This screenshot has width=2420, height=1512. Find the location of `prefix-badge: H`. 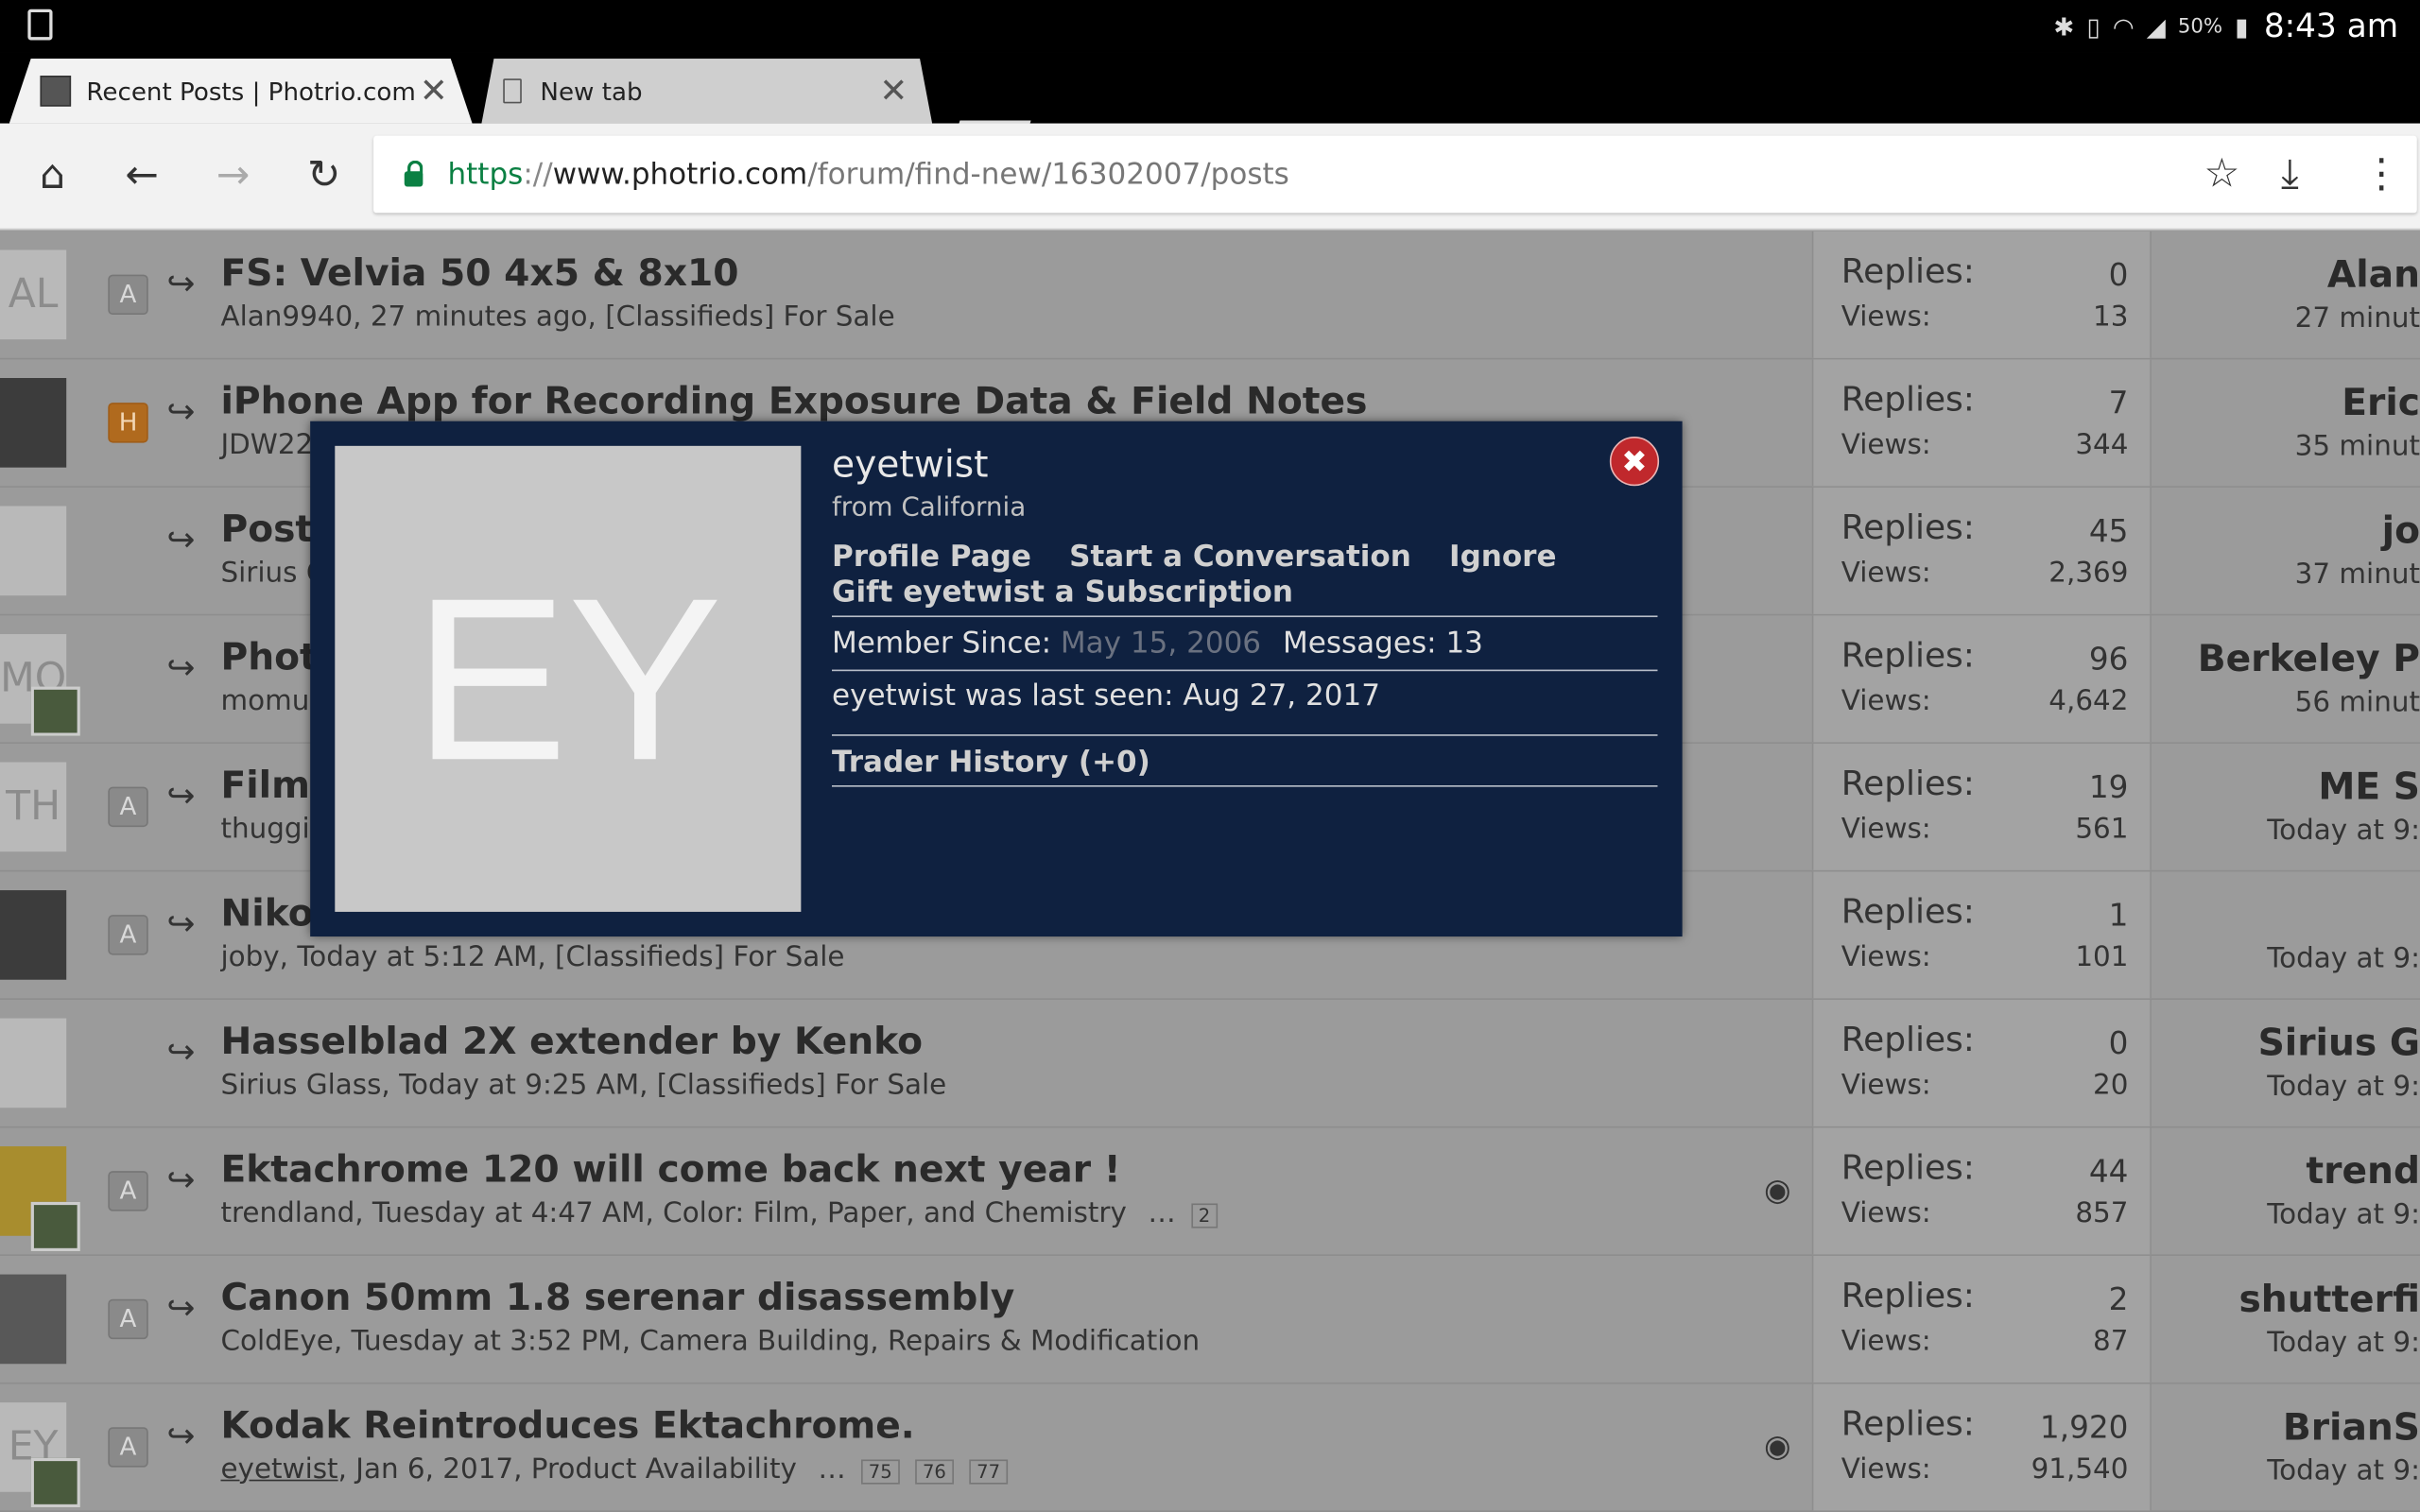

prefix-badge: H is located at coordinates (128, 423).